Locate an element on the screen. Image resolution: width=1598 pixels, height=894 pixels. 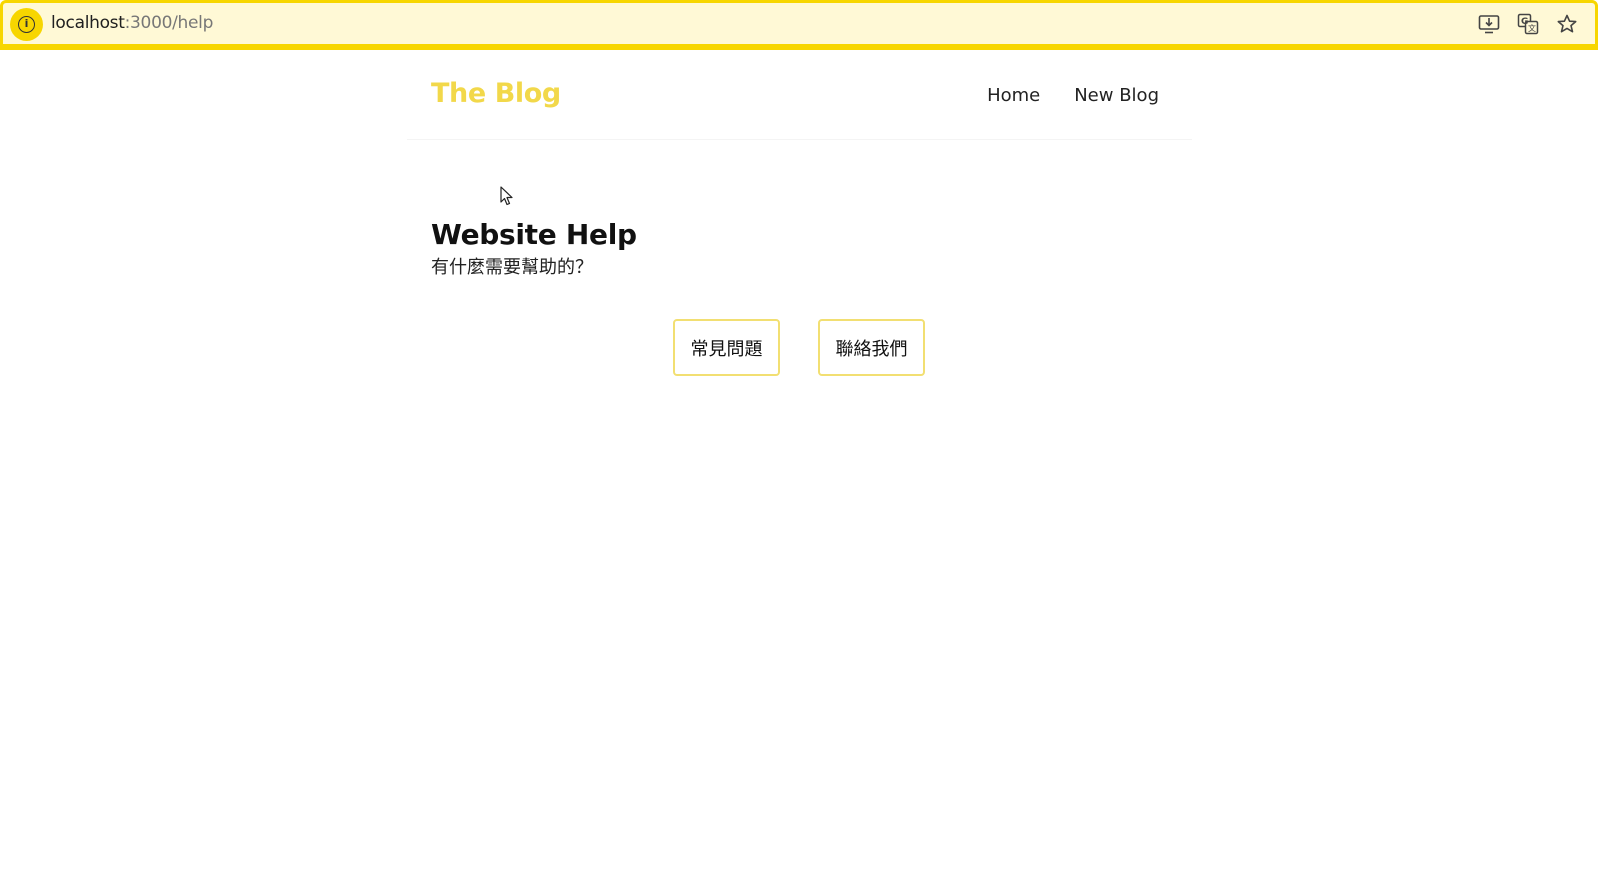
url-path: :3000/help is located at coordinates (169, 23).